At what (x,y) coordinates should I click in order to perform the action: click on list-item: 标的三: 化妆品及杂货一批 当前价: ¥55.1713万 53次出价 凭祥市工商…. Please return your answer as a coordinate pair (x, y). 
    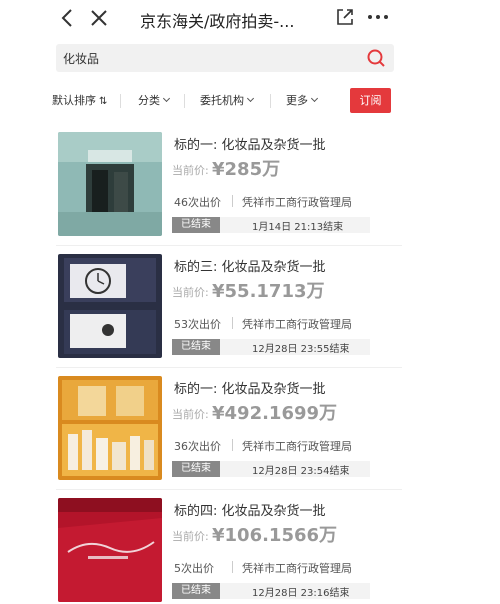
    Looking at the image, I should click on (229, 309).